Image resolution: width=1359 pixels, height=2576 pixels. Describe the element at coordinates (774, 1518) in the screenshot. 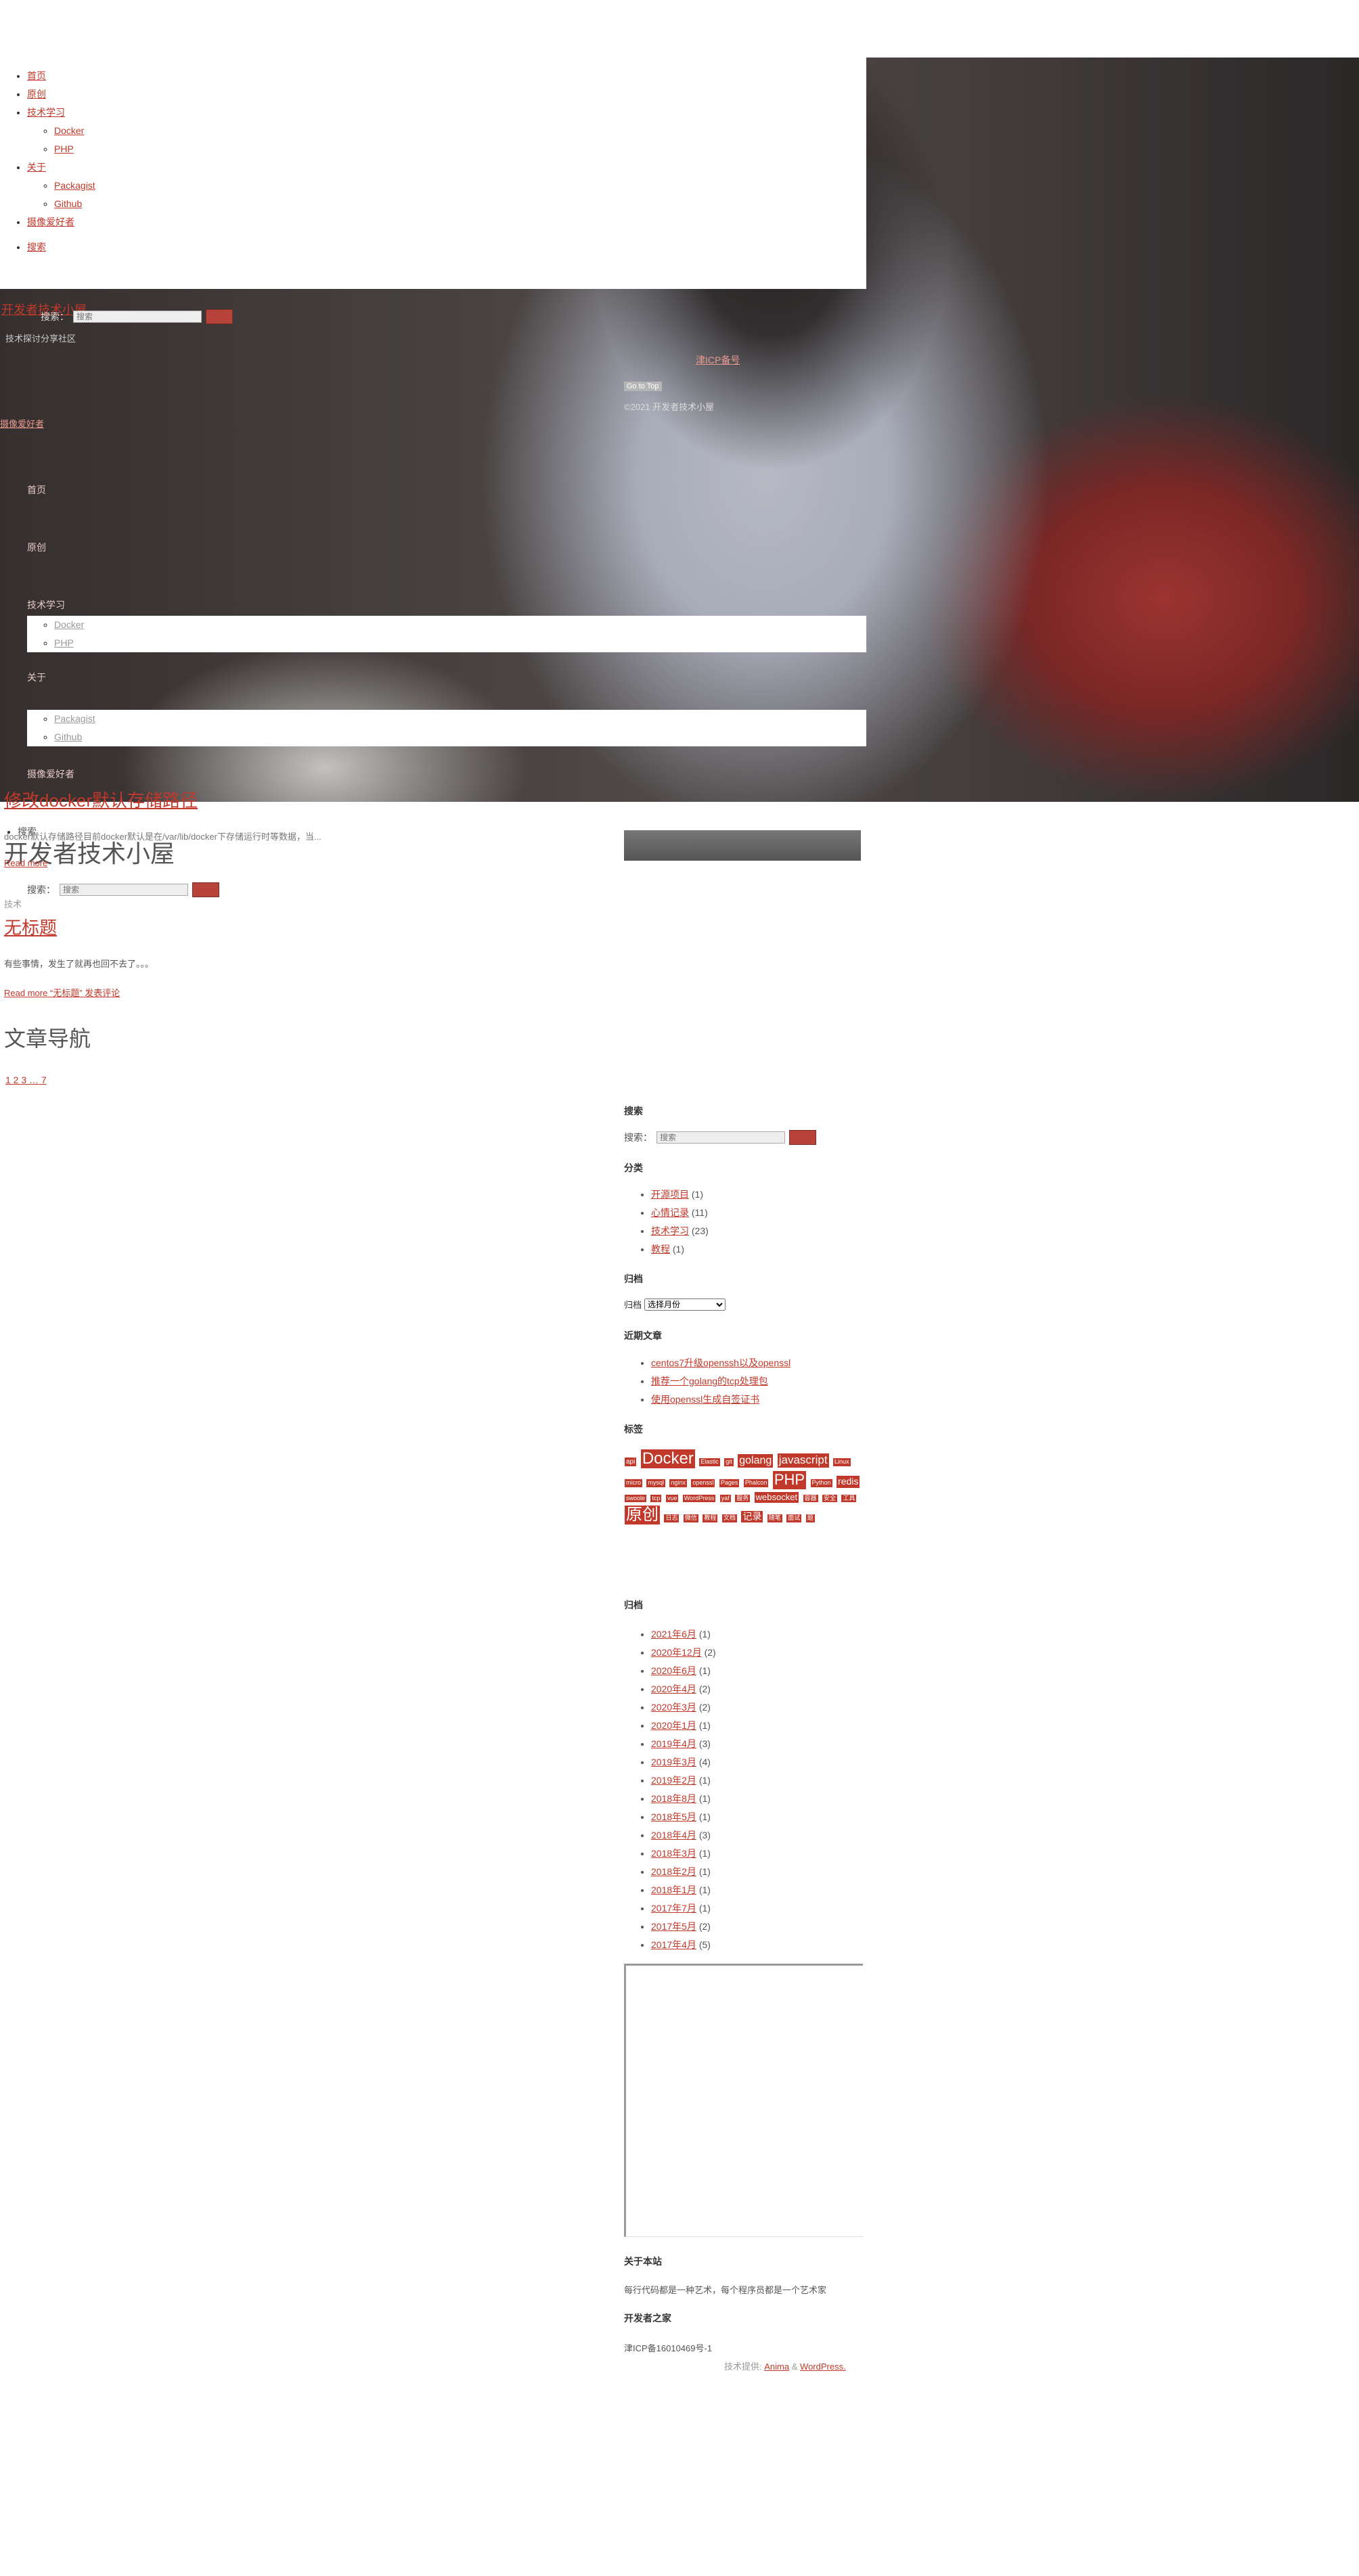

I see `tag-link: 随笔` at that location.